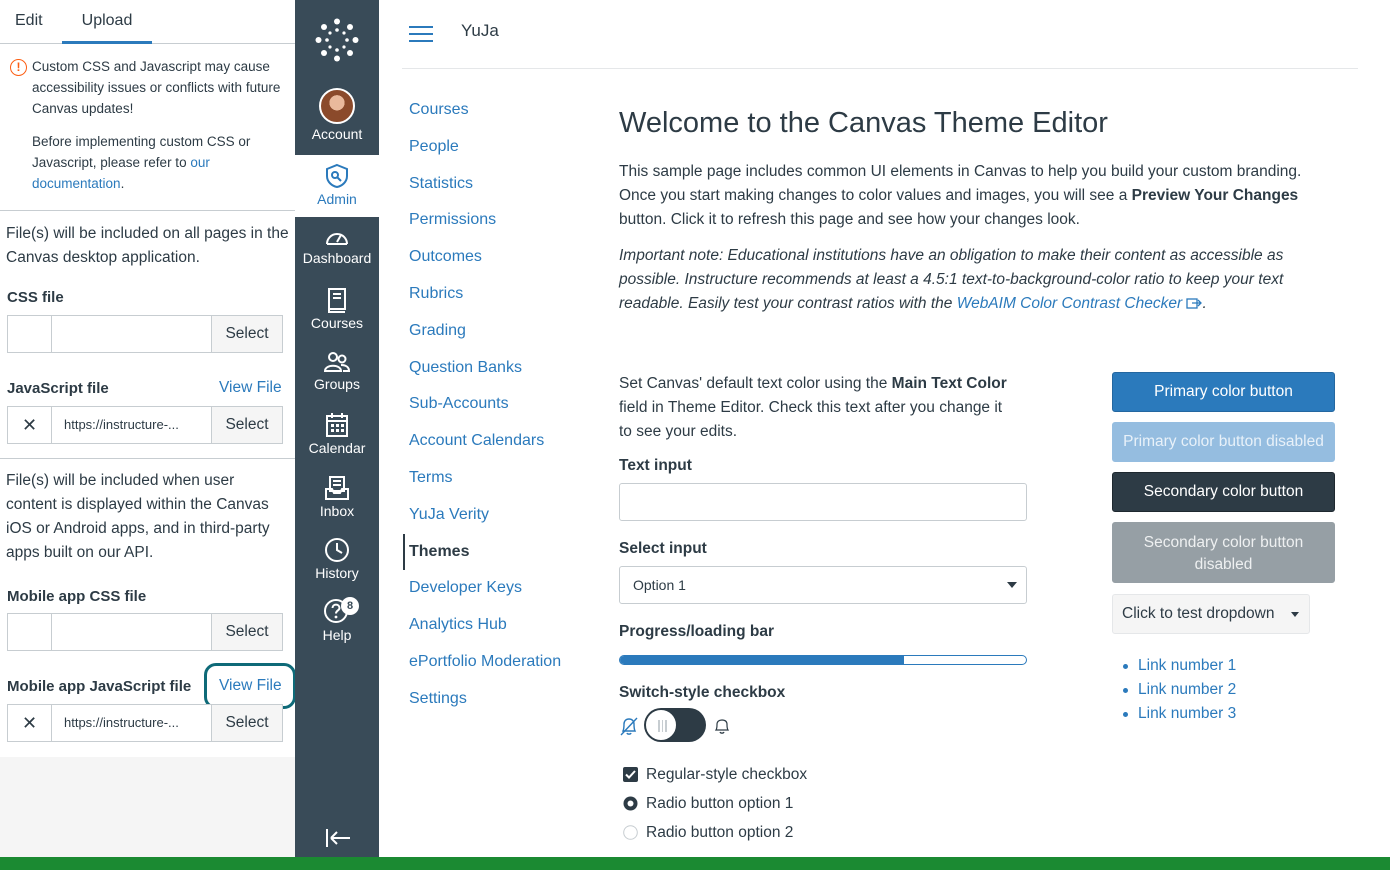 This screenshot has width=1390, height=870. Describe the element at coordinates (247, 425) in the screenshot. I see `js-file-select-button: Select` at that location.